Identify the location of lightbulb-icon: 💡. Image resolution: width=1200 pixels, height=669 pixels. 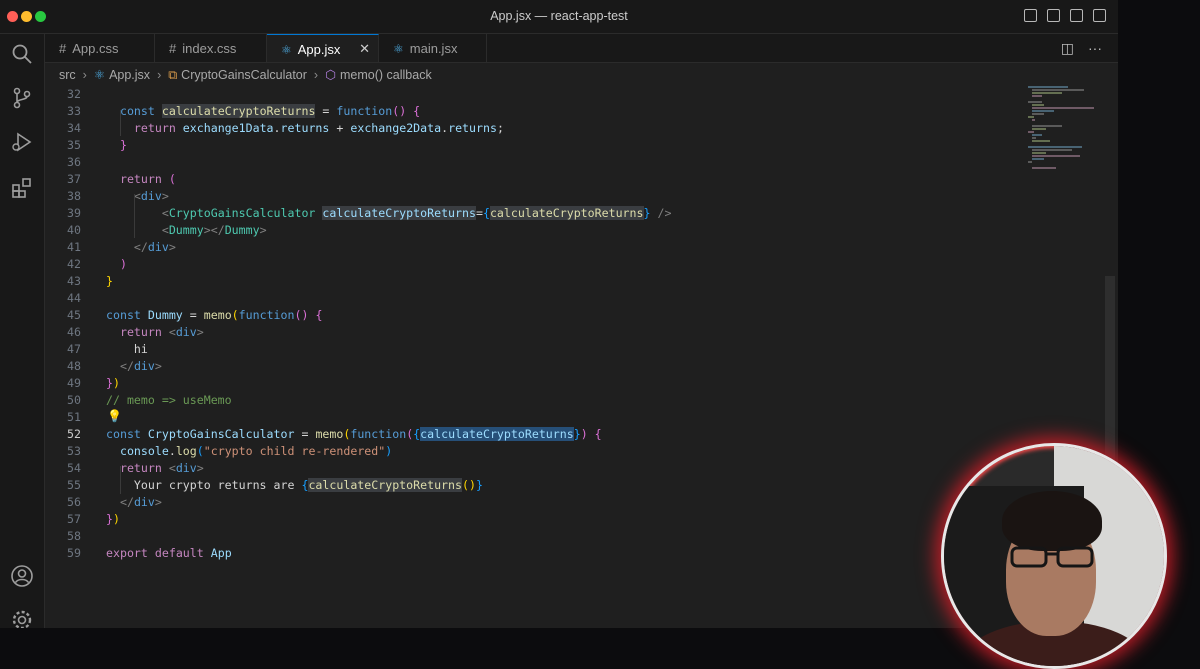
(114, 416).